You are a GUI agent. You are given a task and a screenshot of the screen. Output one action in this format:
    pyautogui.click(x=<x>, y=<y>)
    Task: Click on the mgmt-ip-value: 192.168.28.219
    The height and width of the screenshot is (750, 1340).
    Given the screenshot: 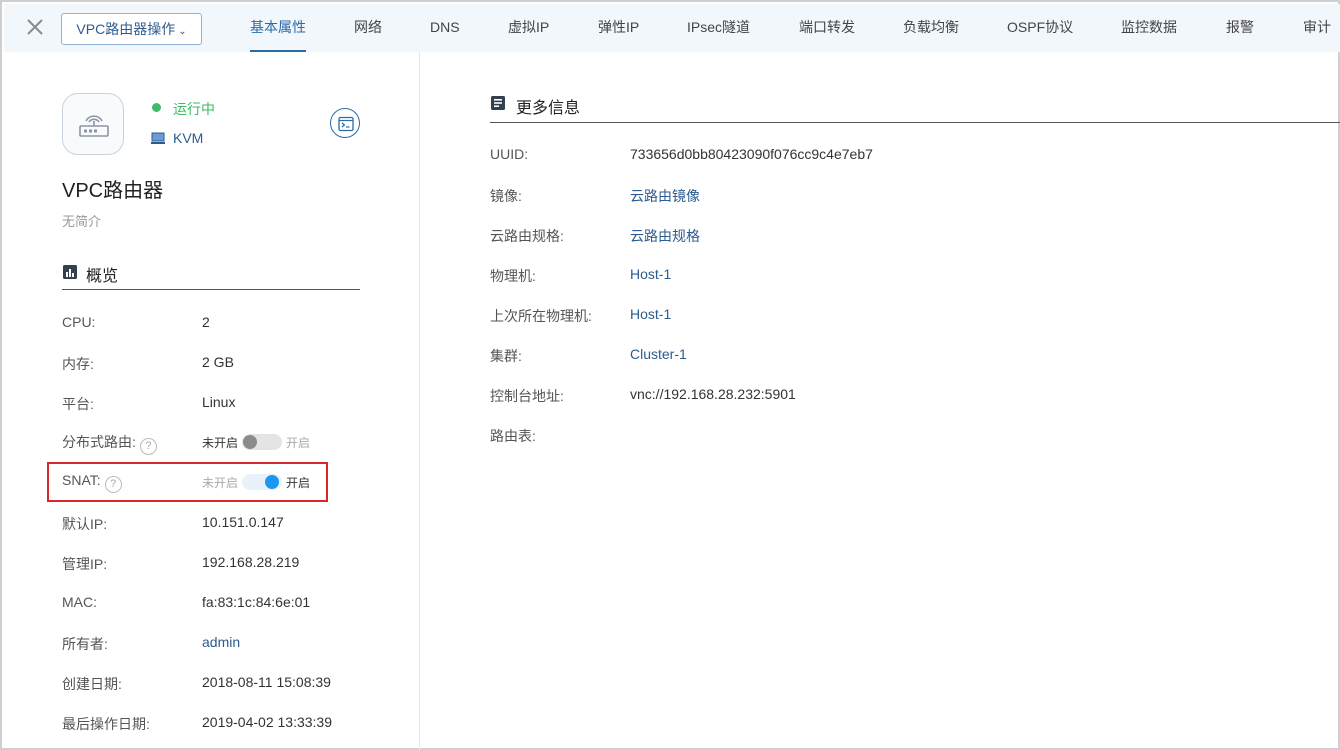 What is the action you would take?
    pyautogui.click(x=251, y=562)
    